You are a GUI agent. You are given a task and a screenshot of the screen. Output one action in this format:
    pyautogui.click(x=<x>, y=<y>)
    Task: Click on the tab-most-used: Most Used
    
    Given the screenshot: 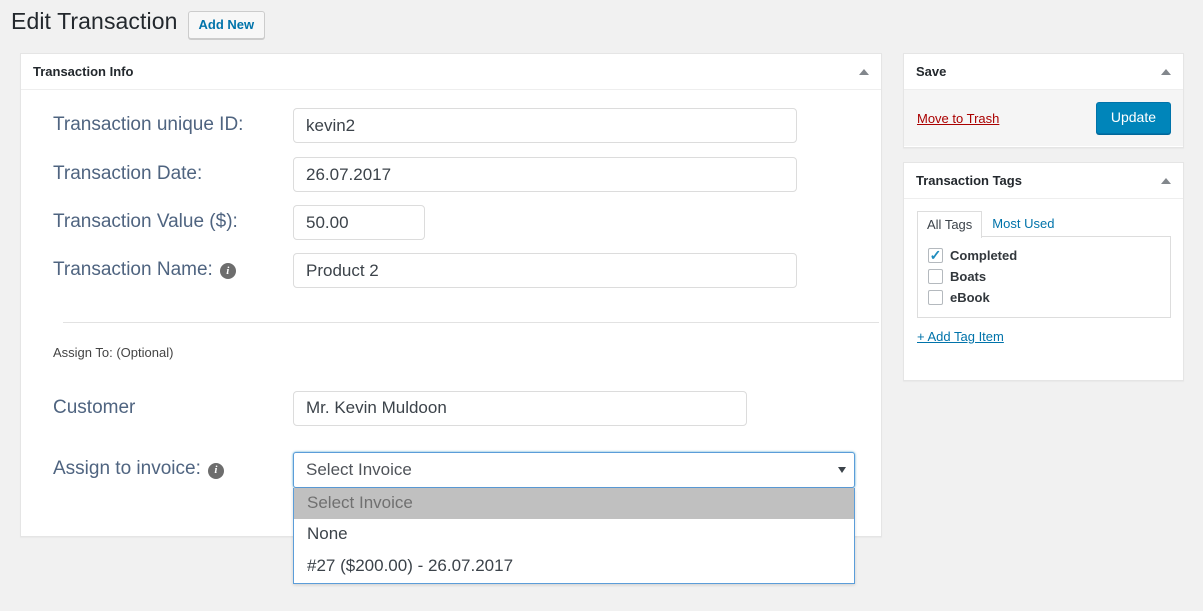 What is the action you would take?
    pyautogui.click(x=1023, y=223)
    